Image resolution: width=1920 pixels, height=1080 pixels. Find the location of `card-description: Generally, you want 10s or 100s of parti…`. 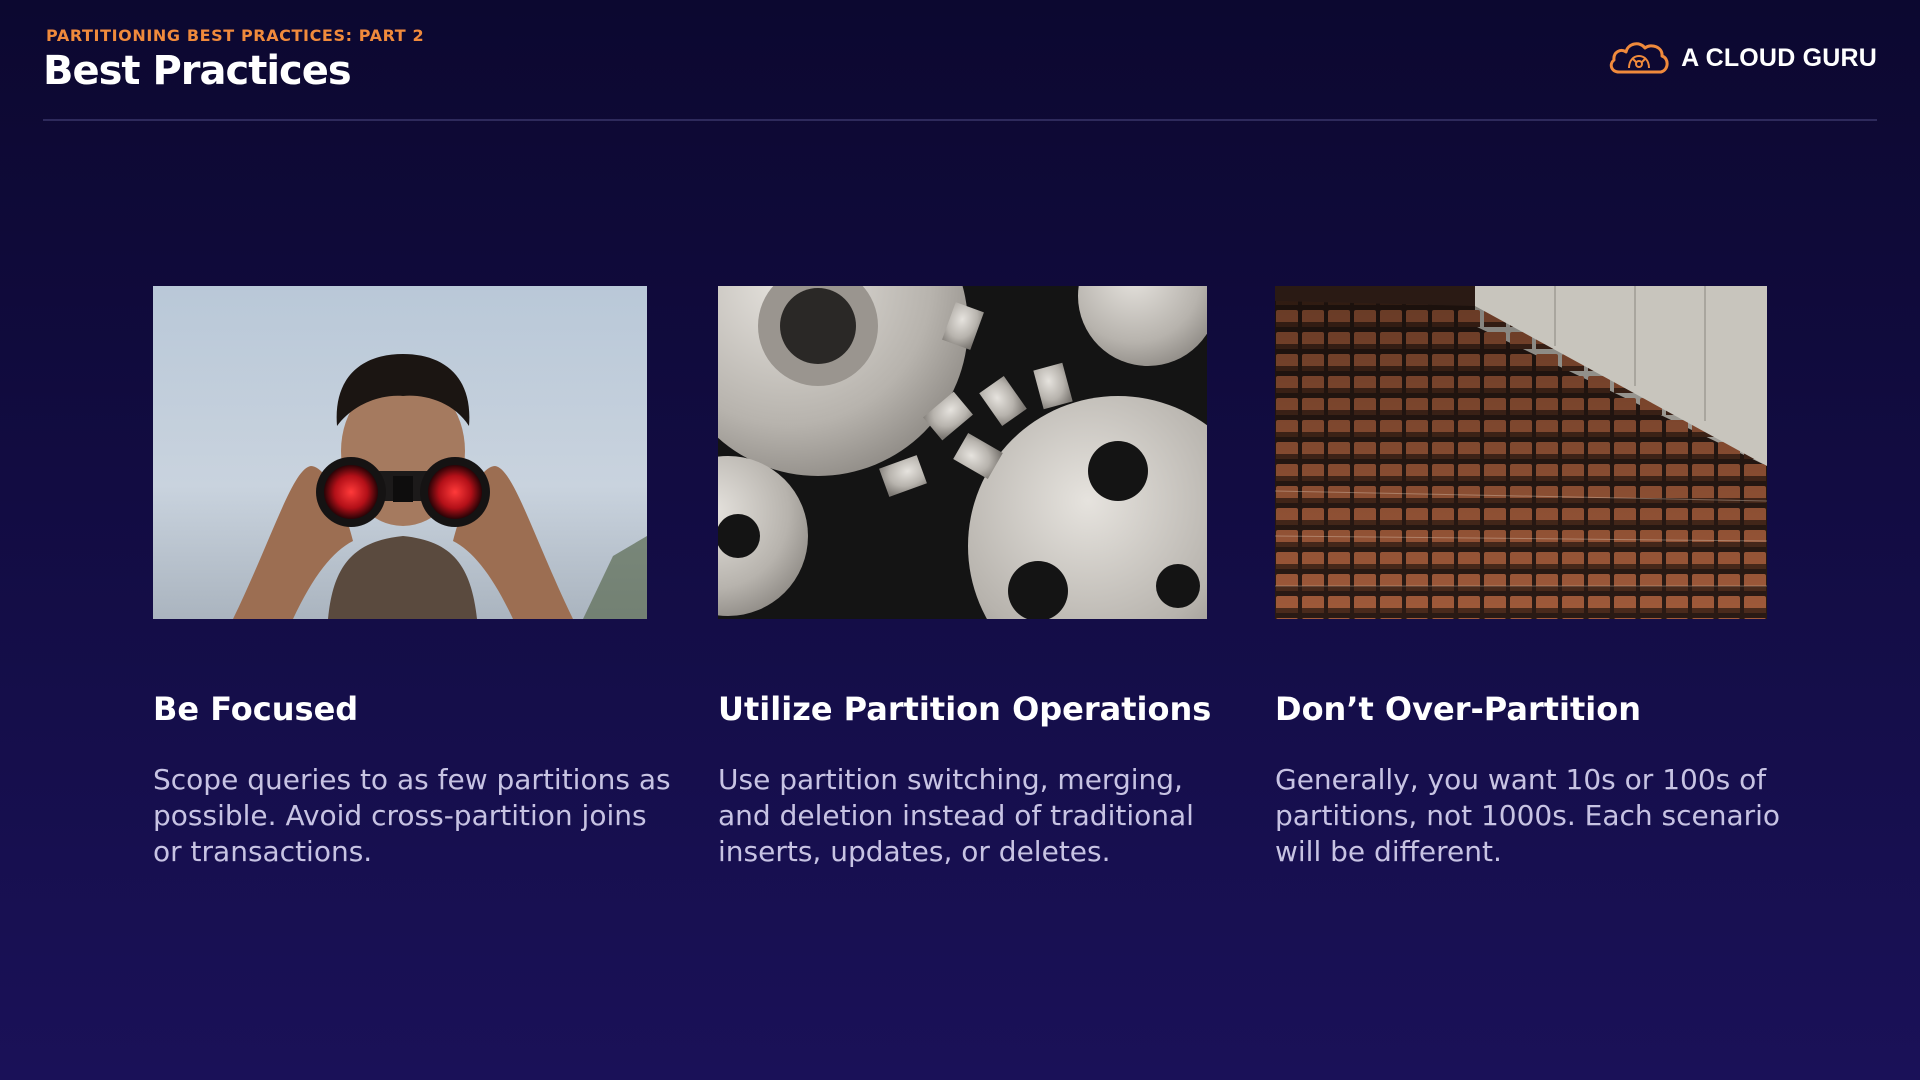

card-description: Generally, you want 10s or 100s of parti… is located at coordinates (1528, 815).